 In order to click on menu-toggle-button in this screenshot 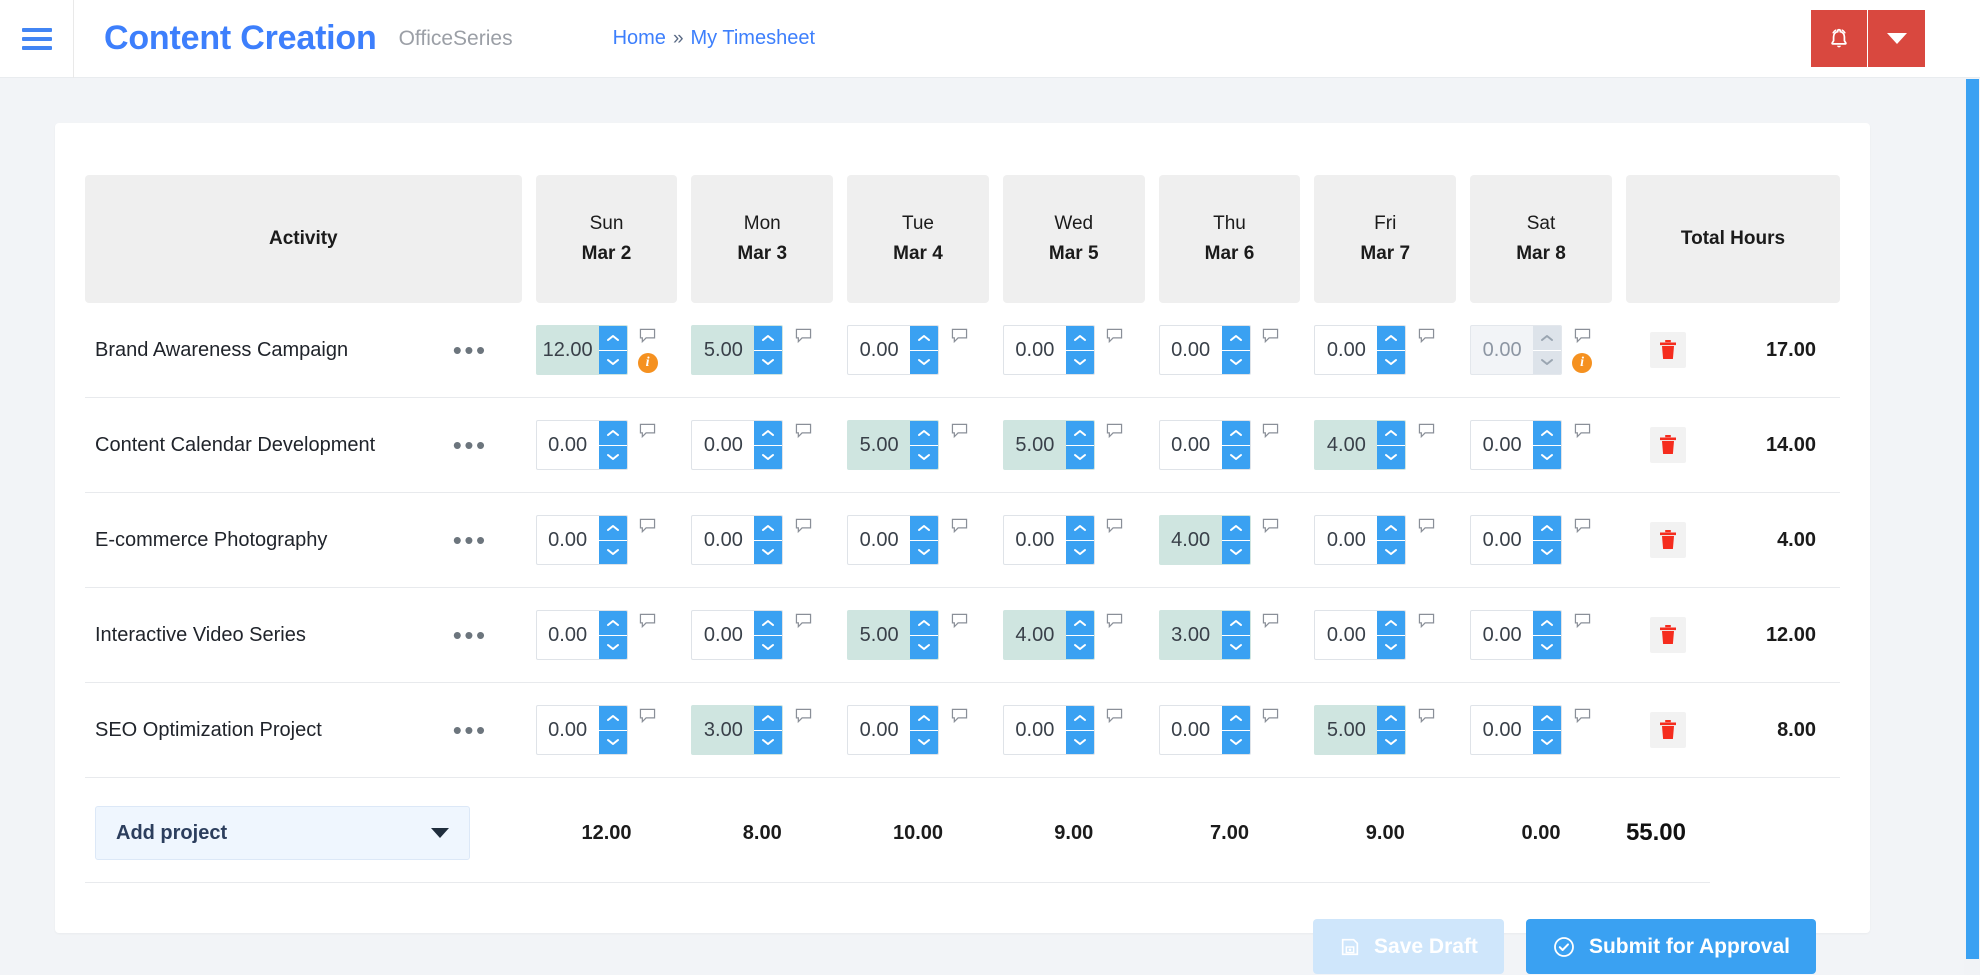, I will do `click(37, 39)`.